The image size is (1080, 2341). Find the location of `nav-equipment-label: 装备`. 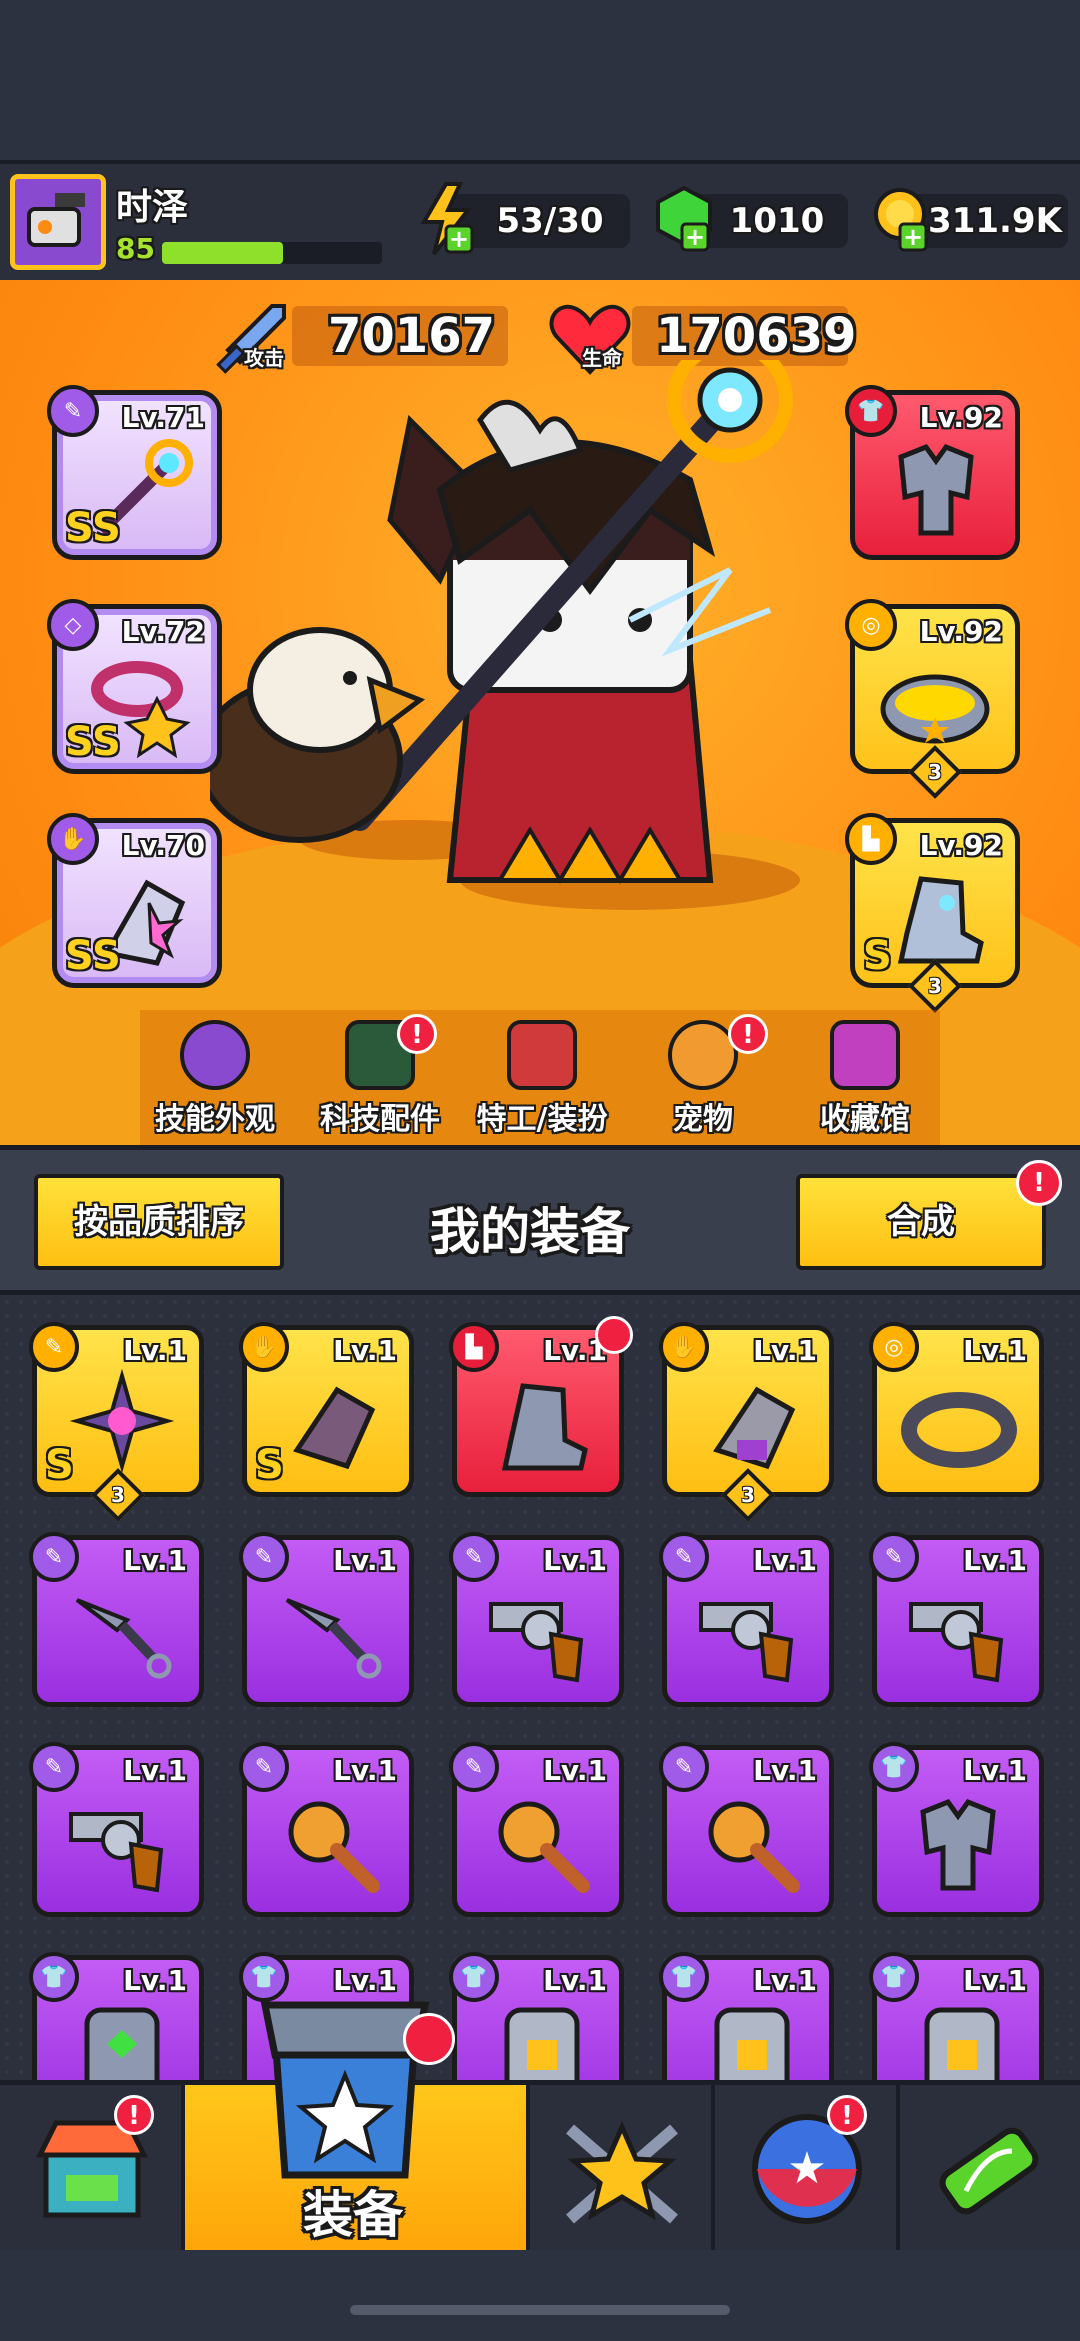

nav-equipment-label: 装备 is located at coordinates (353, 2215).